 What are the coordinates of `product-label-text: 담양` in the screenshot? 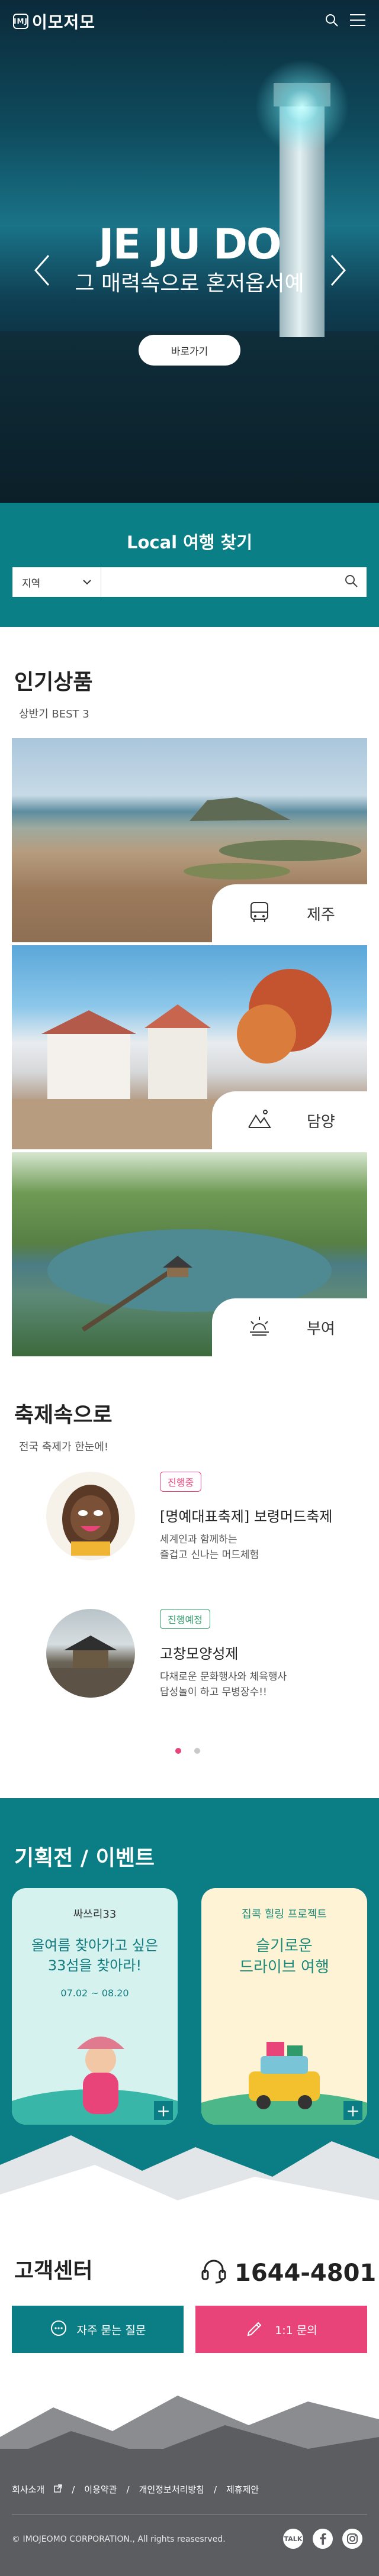 It's located at (321, 1122).